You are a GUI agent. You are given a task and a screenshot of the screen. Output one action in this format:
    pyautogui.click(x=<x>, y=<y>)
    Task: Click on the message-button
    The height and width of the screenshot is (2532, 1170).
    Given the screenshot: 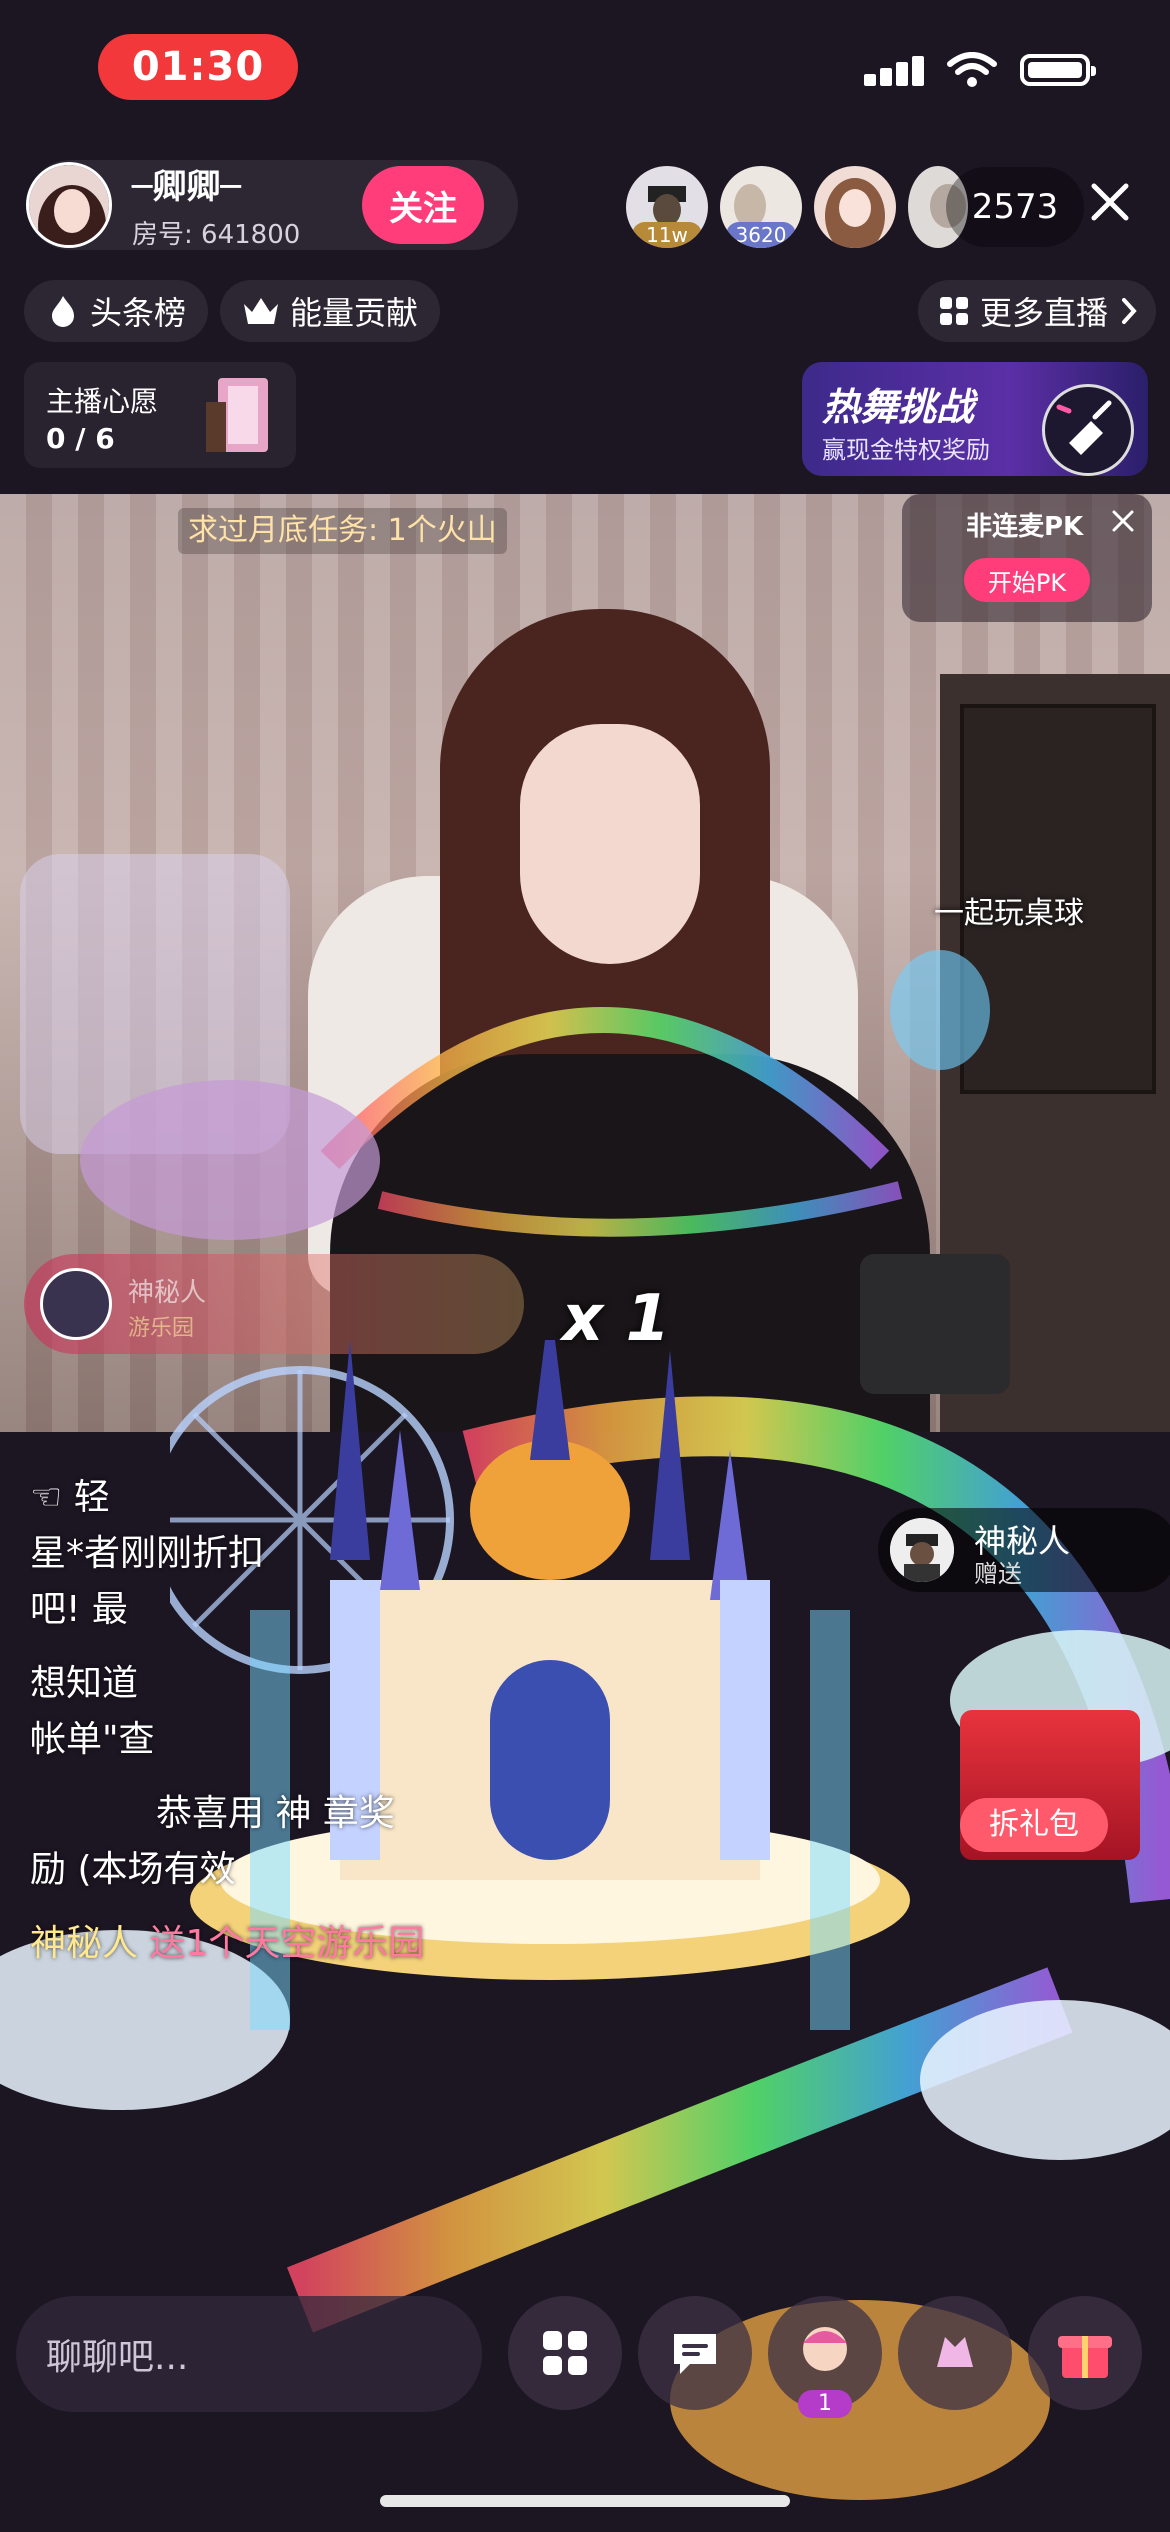 What is the action you would take?
    pyautogui.click(x=695, y=2353)
    